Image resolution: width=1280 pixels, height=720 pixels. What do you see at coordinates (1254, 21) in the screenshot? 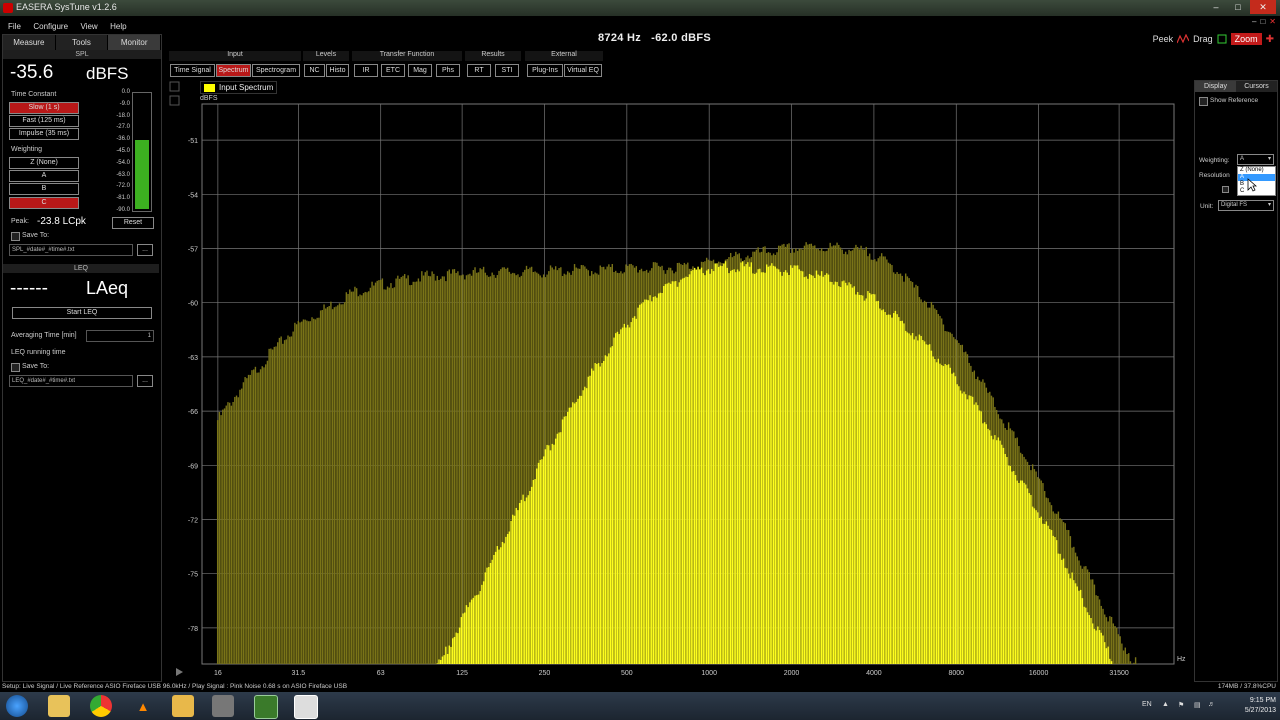
I see `mdi-minimize-icon: –` at bounding box center [1254, 21].